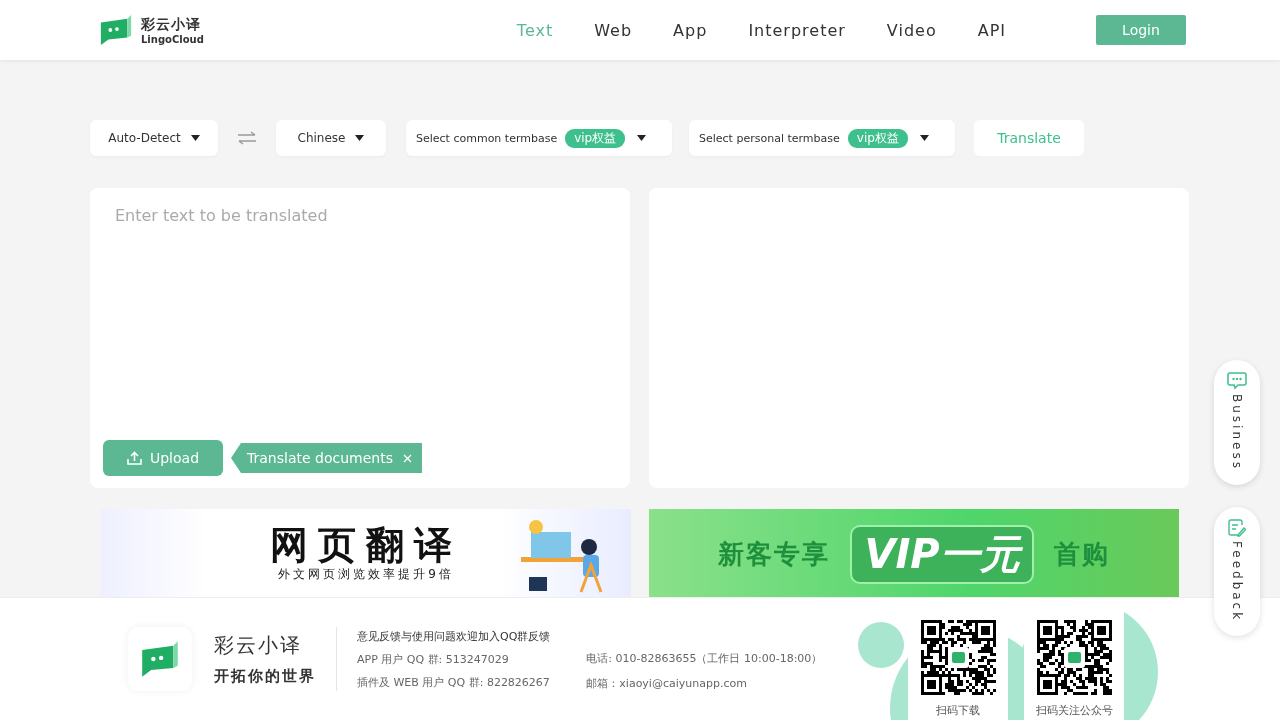 Image resolution: width=1280 pixels, height=720 pixels. What do you see at coordinates (958, 710) in the screenshot?
I see `qr-caption: 扫码下载` at bounding box center [958, 710].